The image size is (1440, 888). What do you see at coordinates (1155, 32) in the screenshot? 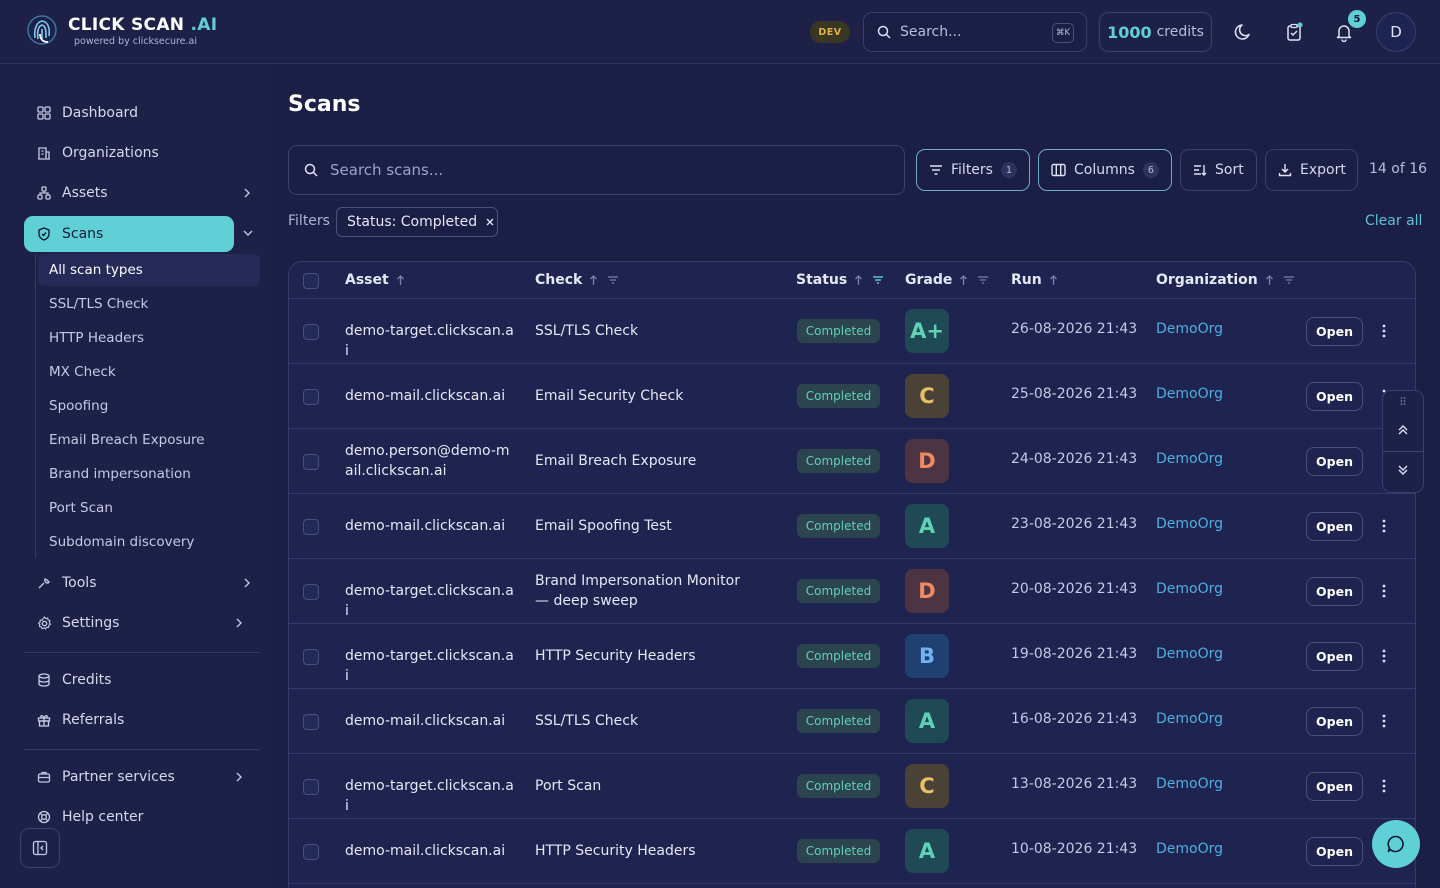
I see `credits-button: 1000 credits` at bounding box center [1155, 32].